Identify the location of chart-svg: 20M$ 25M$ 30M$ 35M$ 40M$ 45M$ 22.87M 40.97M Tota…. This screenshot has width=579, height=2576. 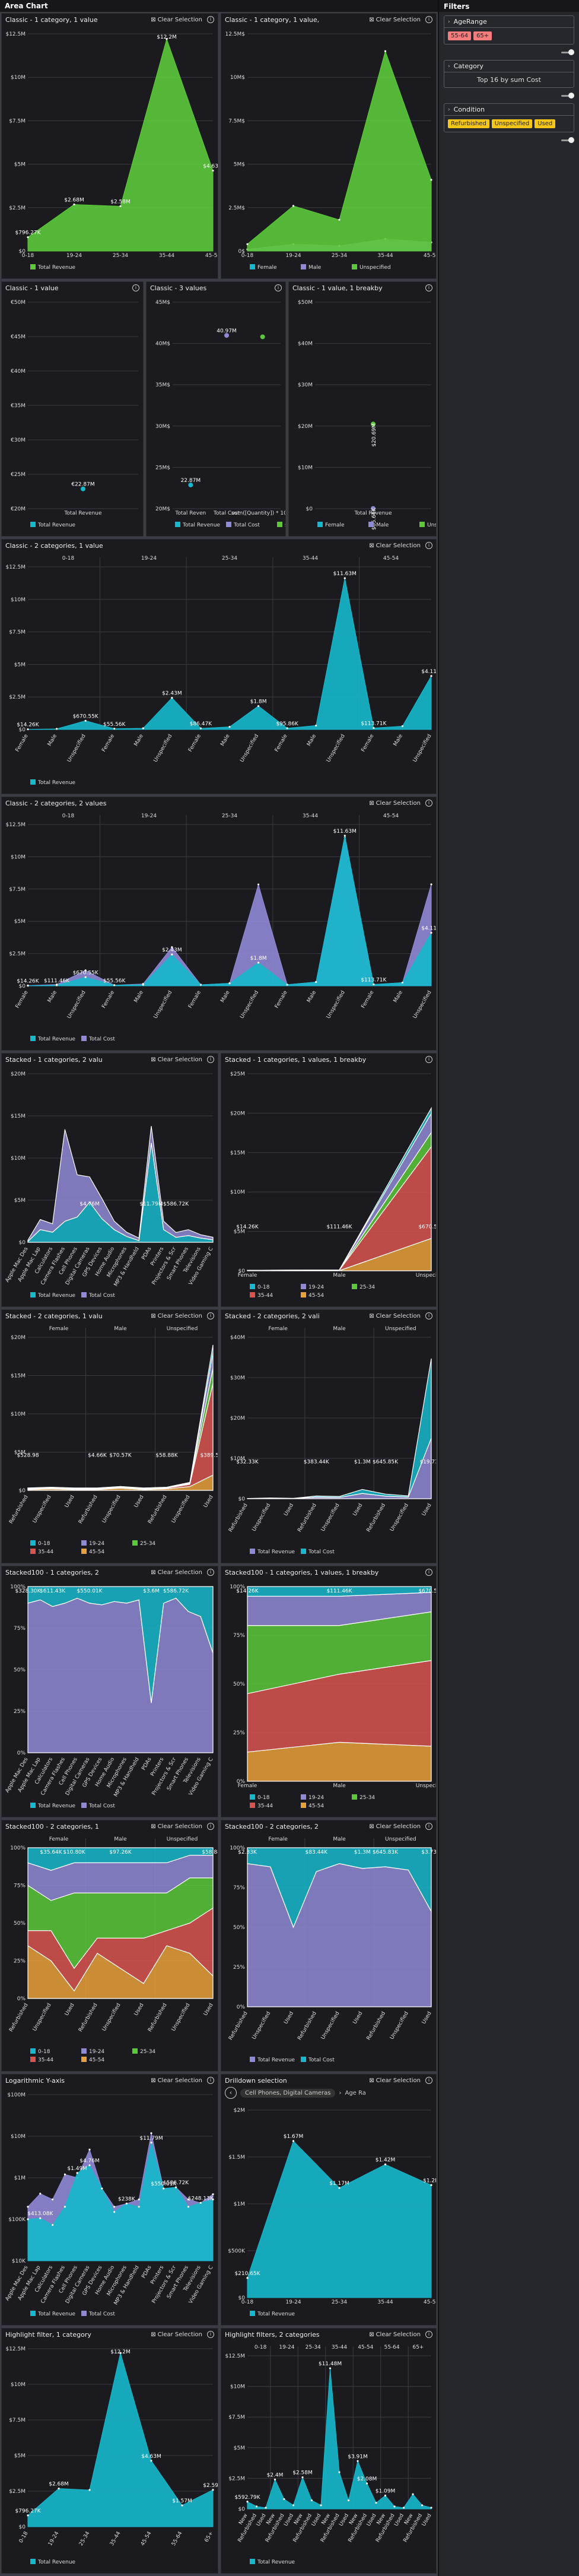
(216, 415).